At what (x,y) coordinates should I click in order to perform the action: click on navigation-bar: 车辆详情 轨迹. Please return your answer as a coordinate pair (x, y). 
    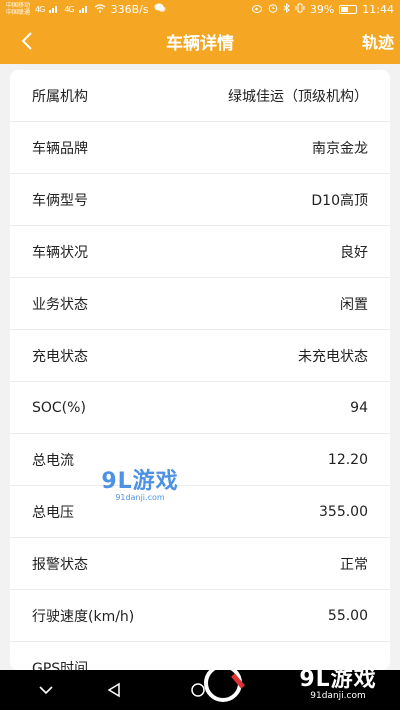
    Looking at the image, I should click on (200, 41).